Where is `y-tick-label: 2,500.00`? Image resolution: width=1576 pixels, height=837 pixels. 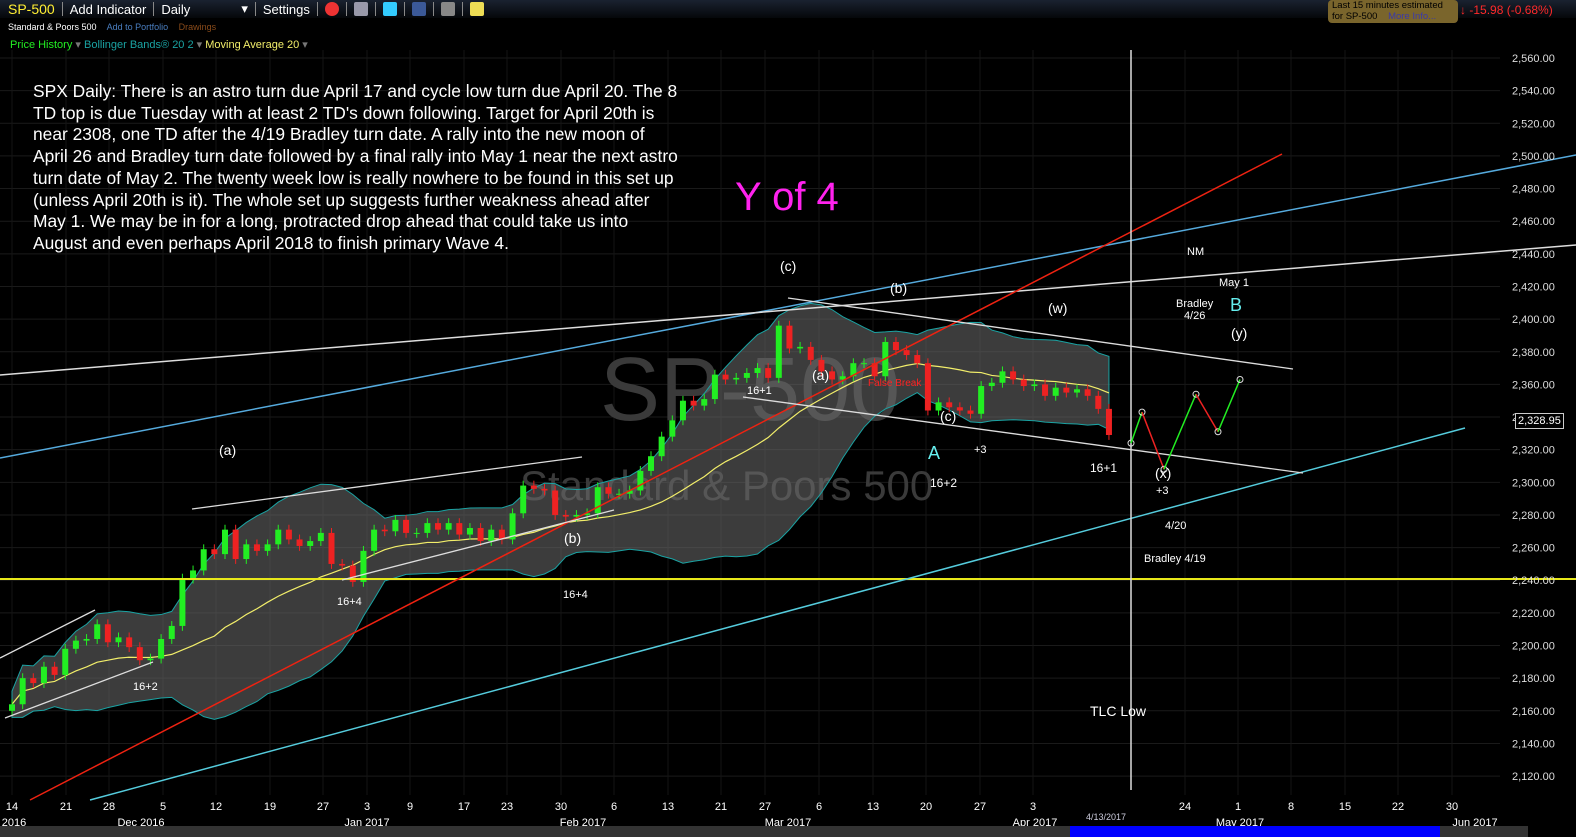
y-tick-label: 2,500.00 is located at coordinates (1533, 157).